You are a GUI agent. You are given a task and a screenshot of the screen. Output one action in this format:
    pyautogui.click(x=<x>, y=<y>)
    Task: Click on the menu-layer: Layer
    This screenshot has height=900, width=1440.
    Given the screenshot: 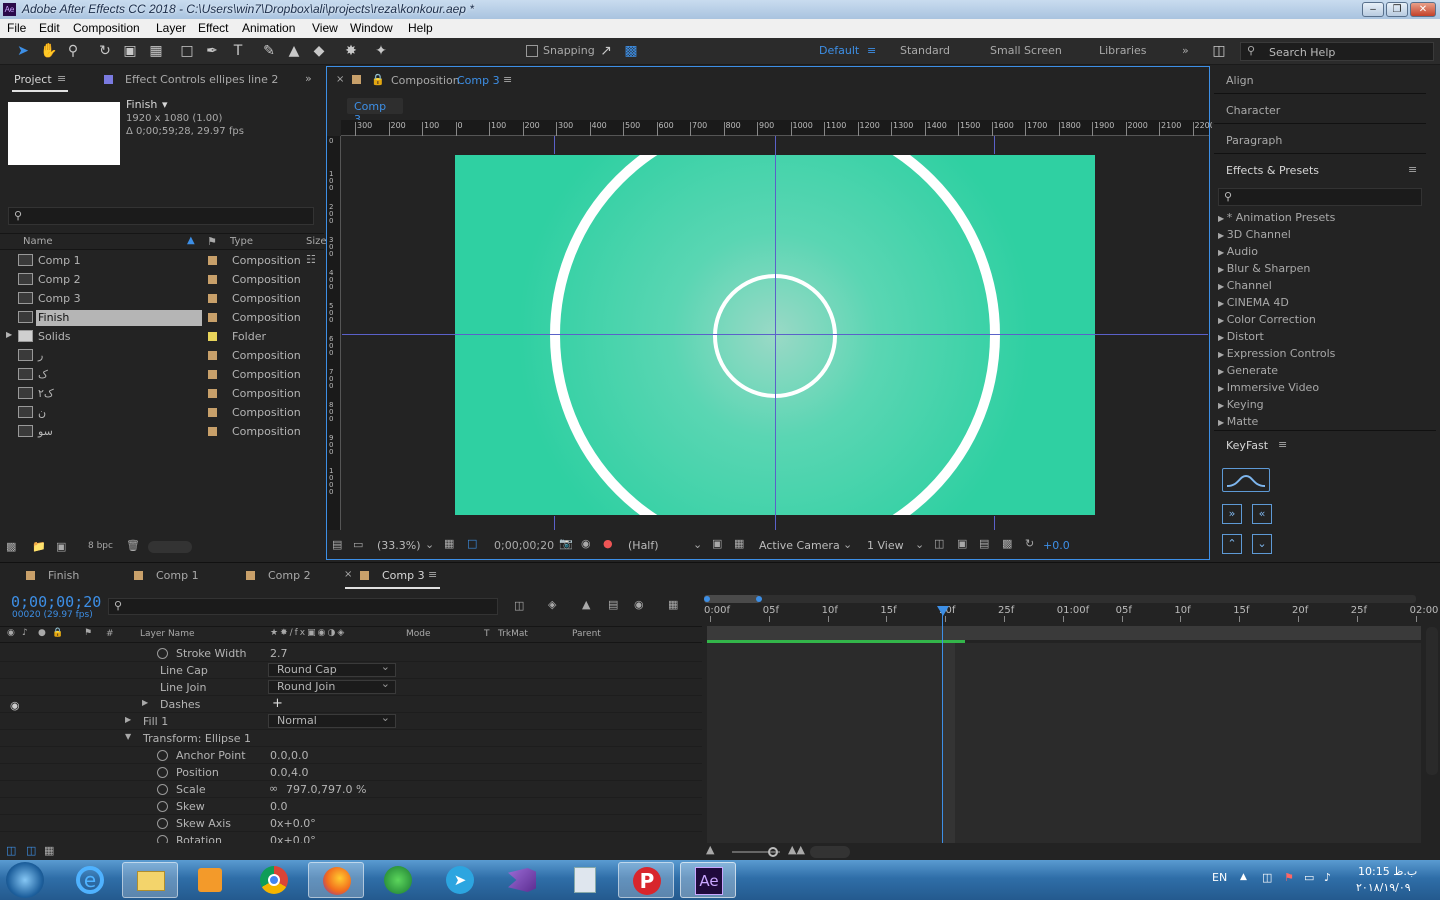 What is the action you would take?
    pyautogui.click(x=171, y=28)
    